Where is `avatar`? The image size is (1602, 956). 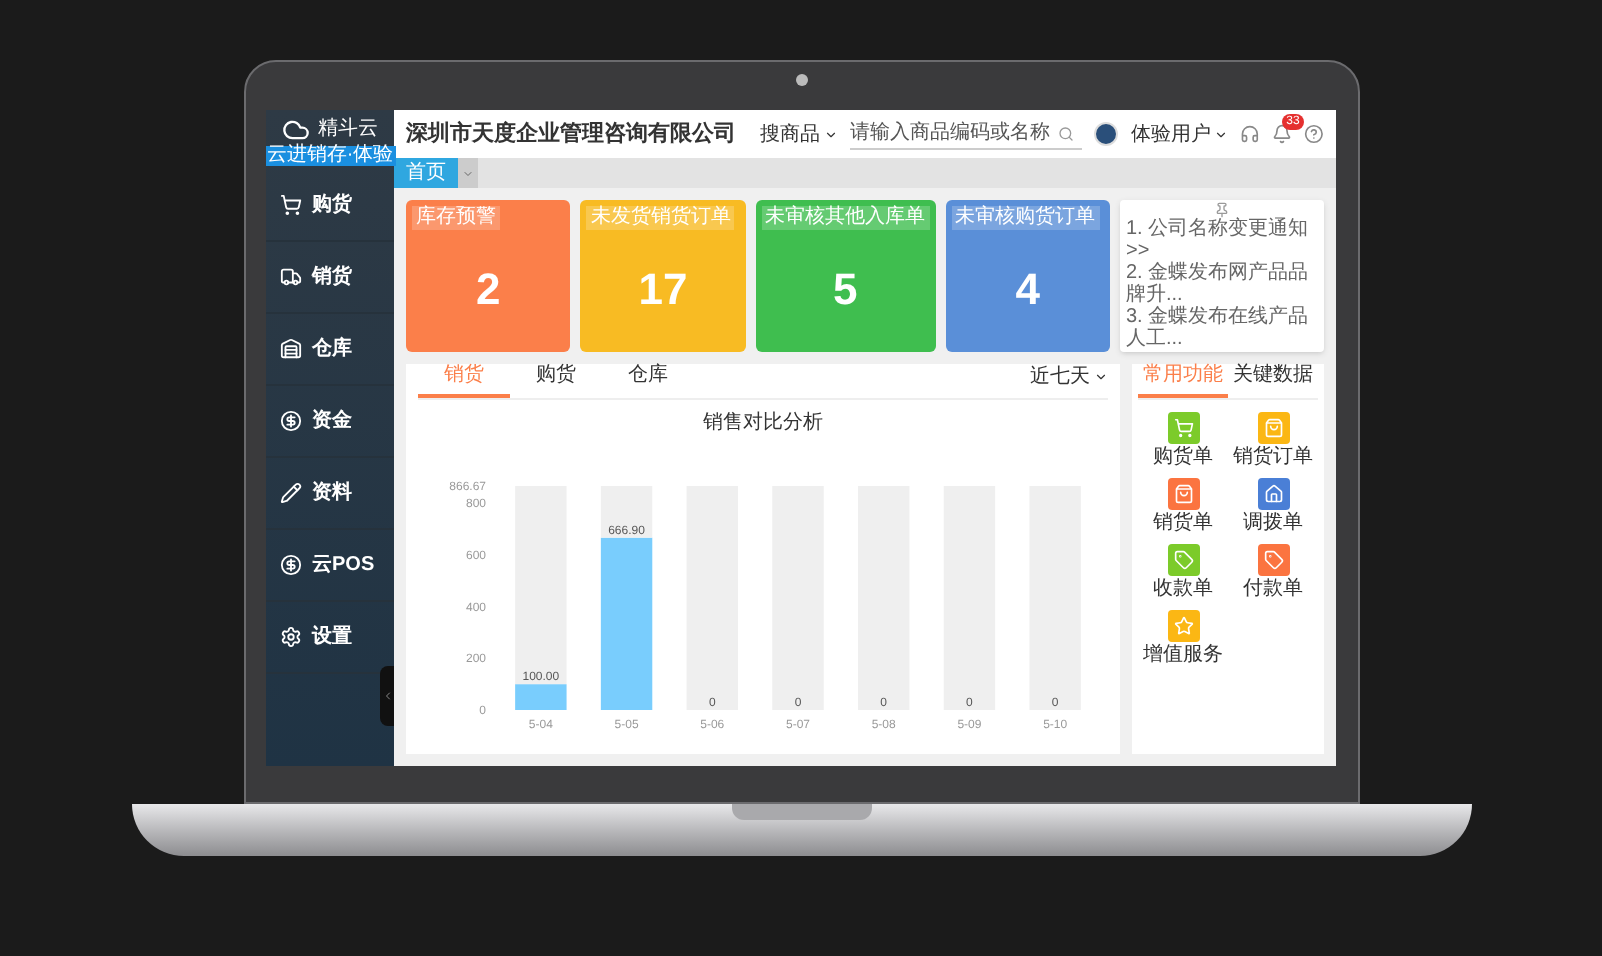
avatar is located at coordinates (1106, 134).